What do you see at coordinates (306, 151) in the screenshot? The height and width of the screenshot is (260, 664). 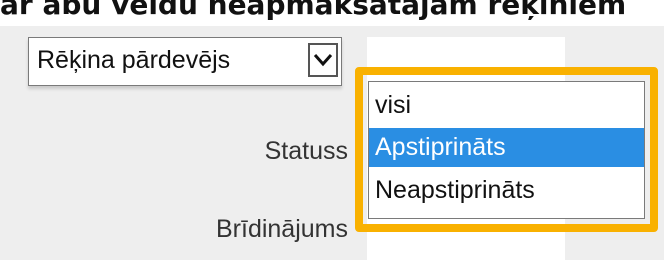 I see `status-label: Statuss` at bounding box center [306, 151].